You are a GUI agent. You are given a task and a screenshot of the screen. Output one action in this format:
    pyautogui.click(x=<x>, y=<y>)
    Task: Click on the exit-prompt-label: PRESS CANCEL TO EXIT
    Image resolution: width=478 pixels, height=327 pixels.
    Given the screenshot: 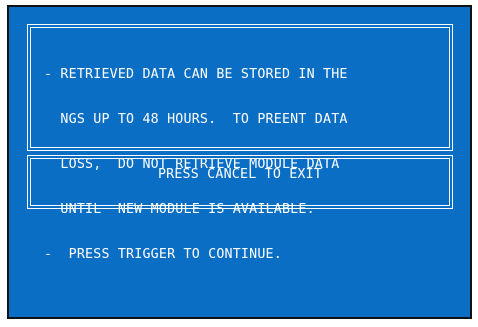 What is the action you would take?
    pyautogui.click(x=240, y=174)
    